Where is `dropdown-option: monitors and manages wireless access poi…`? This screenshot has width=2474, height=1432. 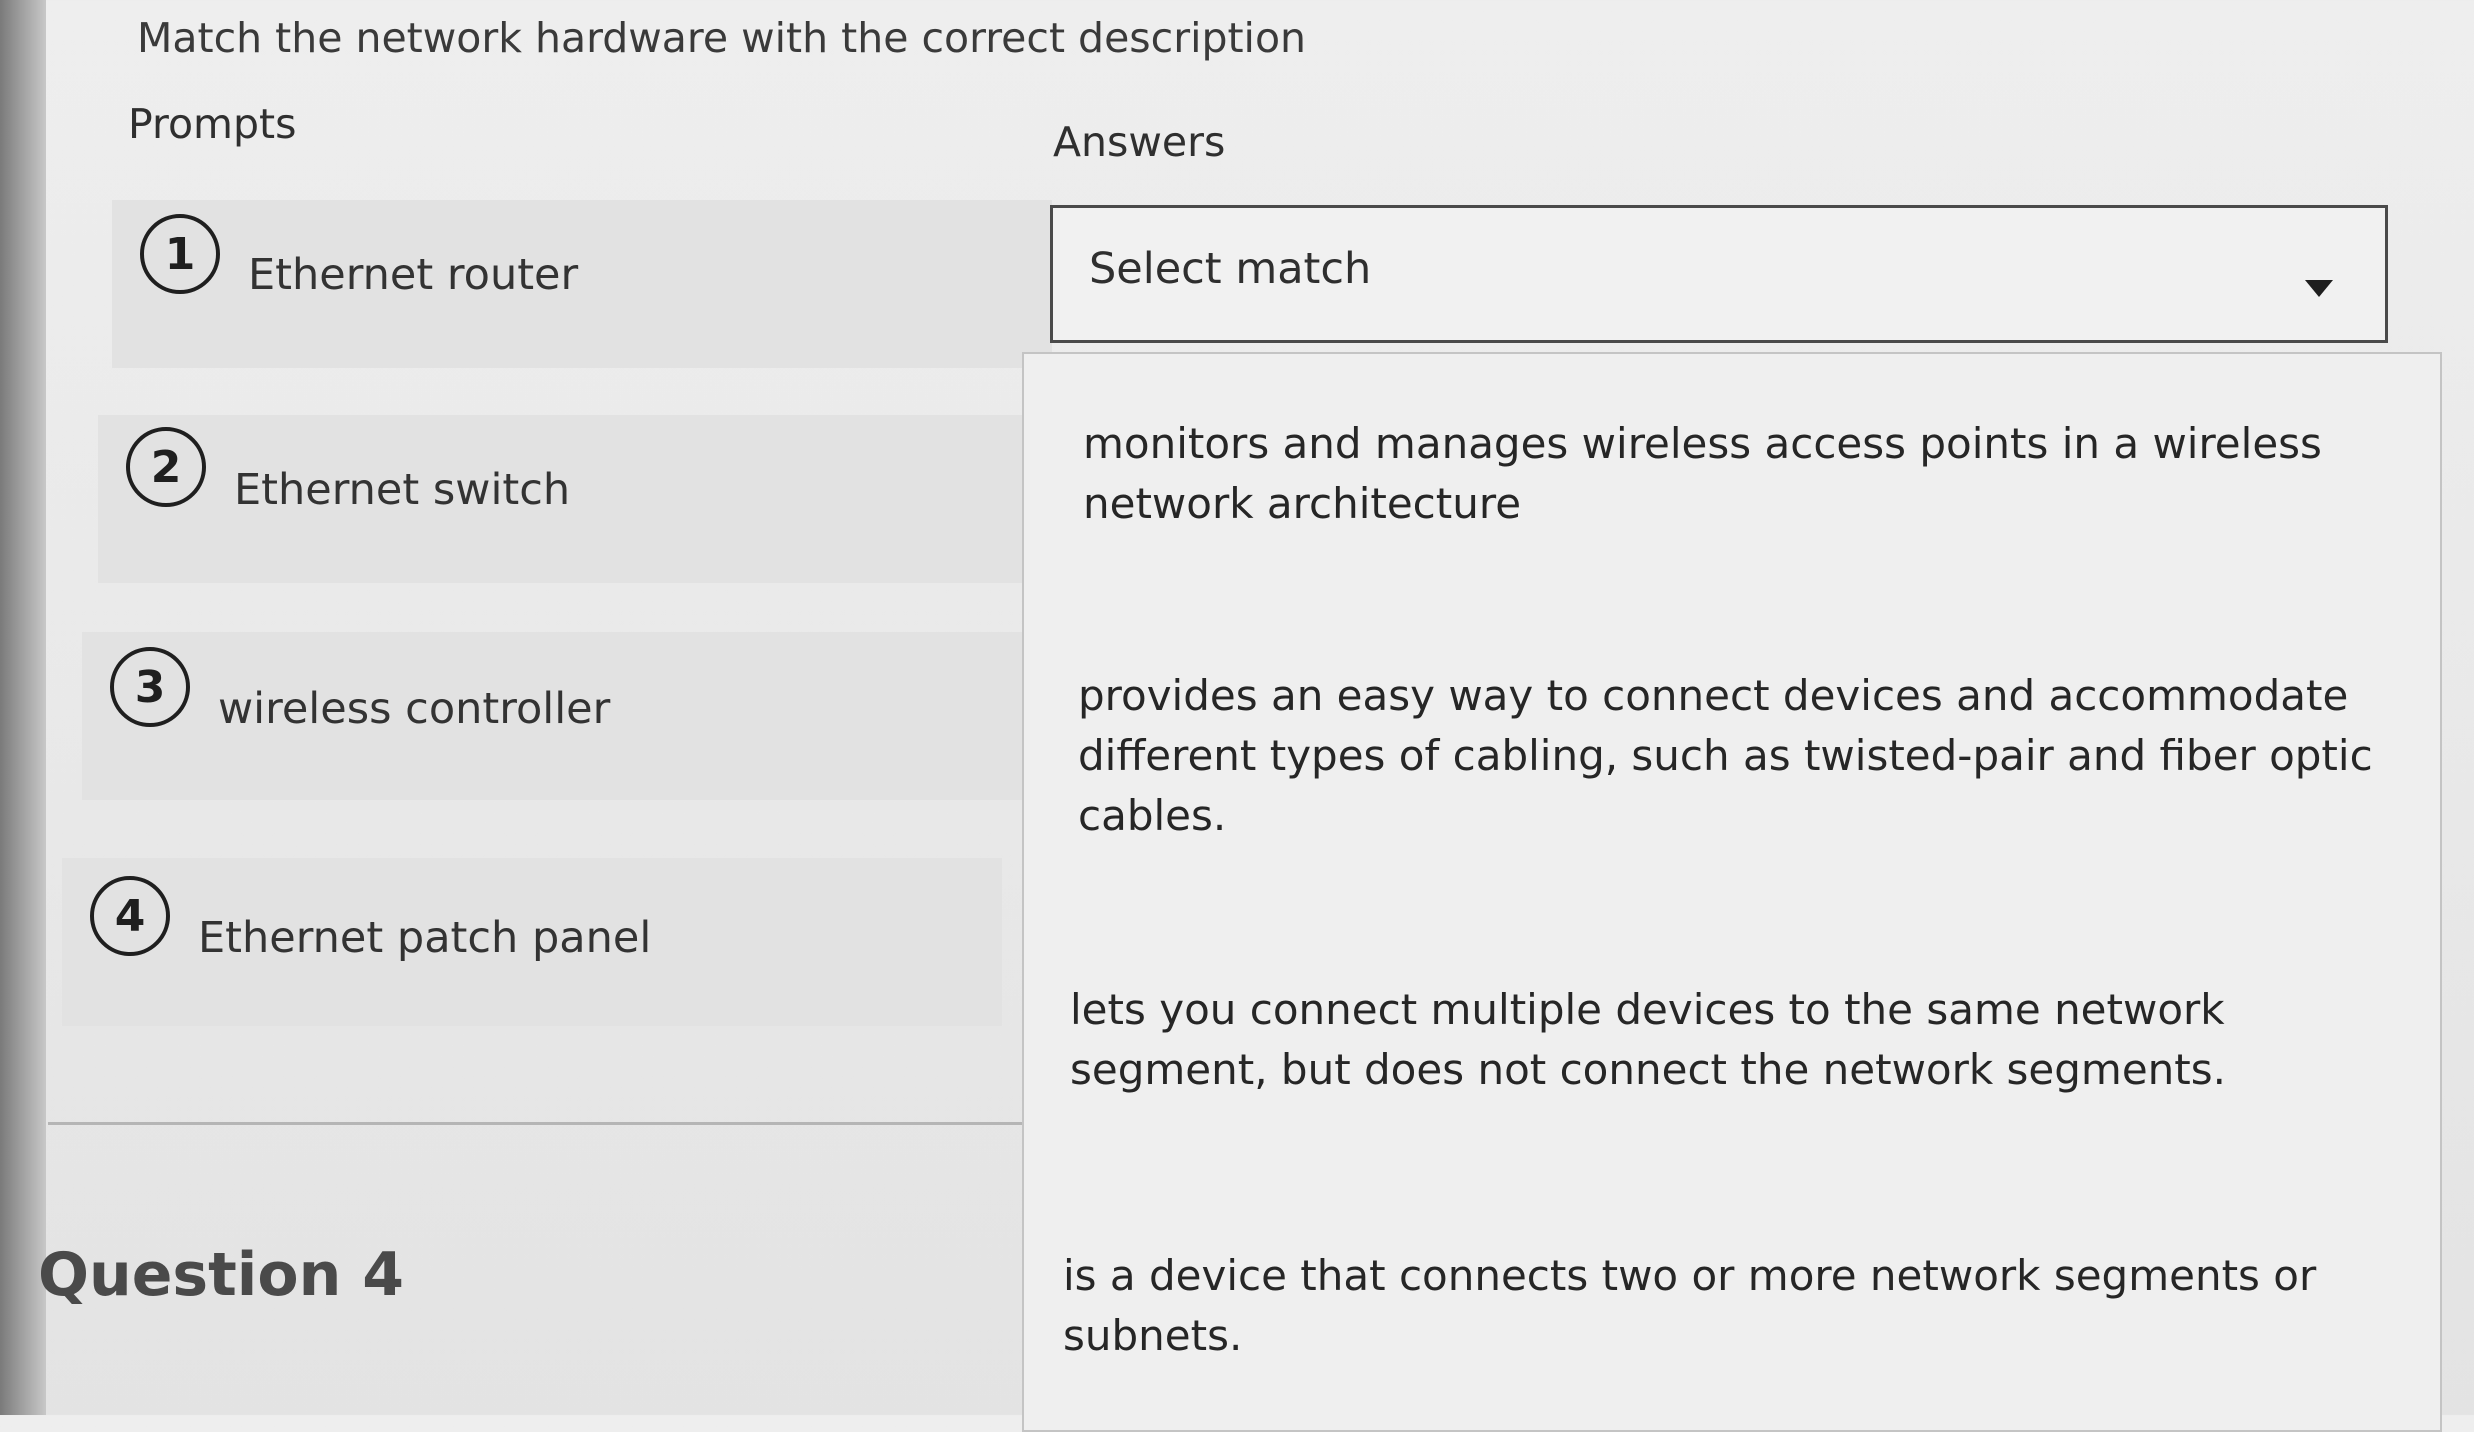
dropdown-option: monitors and manages wireless access poi… is located at coordinates (1733, 474).